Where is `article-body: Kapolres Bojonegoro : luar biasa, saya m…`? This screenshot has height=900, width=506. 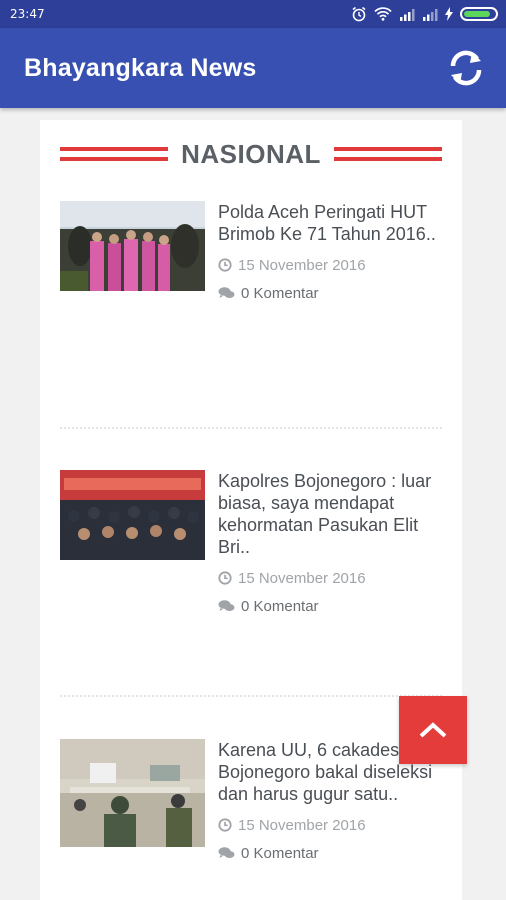 article-body: Kapolres Bojonegoro : luar biasa, saya m… is located at coordinates (333, 543).